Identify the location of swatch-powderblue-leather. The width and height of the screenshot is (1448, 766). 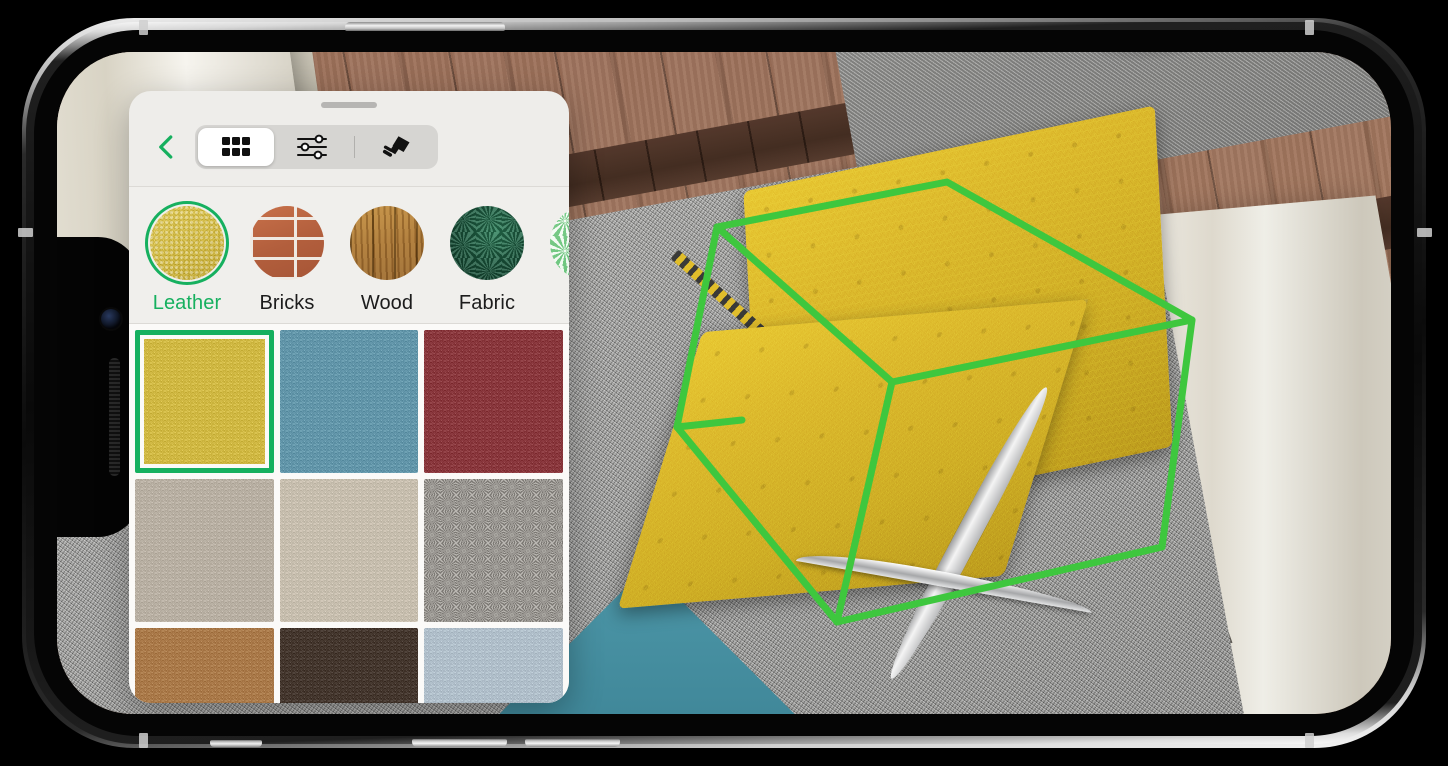
(493, 665).